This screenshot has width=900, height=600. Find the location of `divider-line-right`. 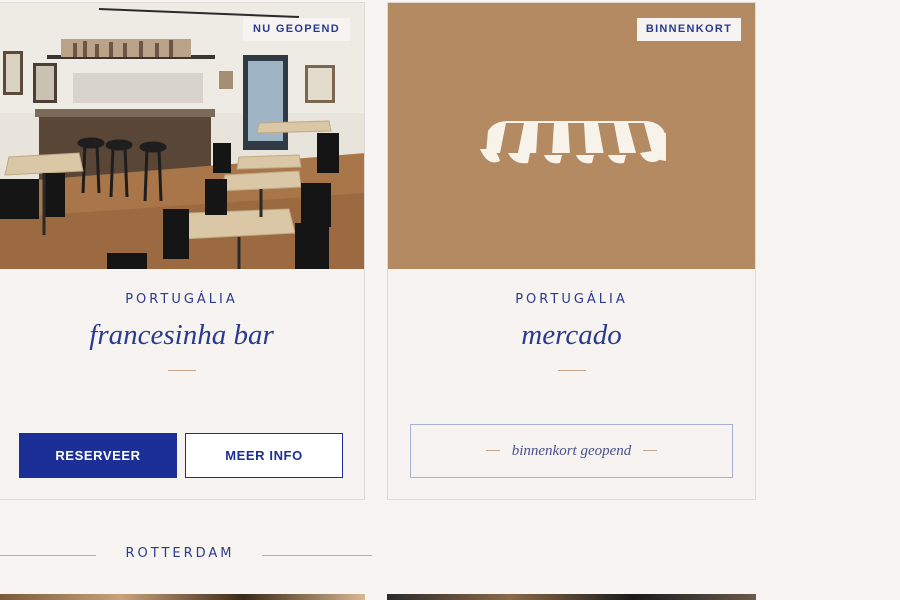

divider-line-right is located at coordinates (317, 555).